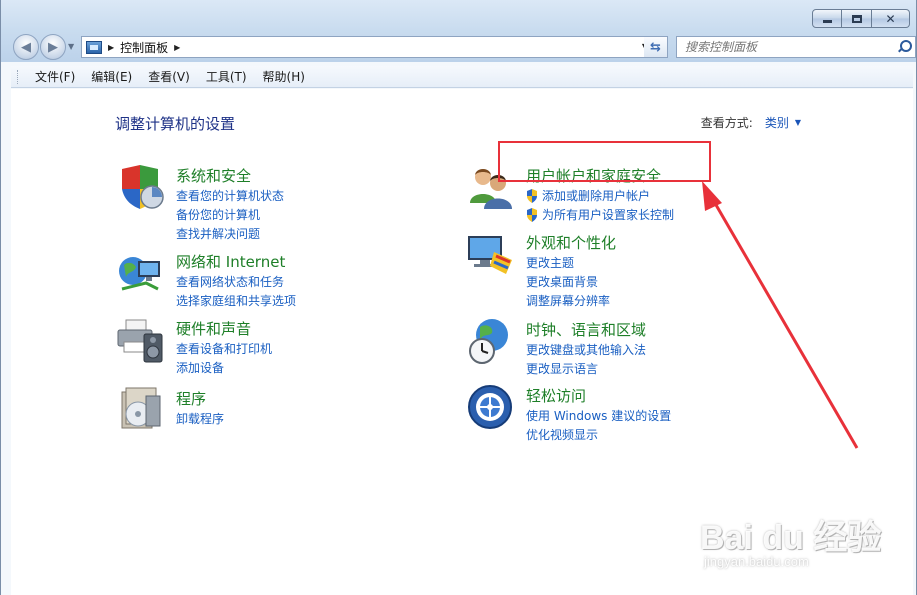 The image size is (917, 595). I want to click on category-links: 查看您的计算机状态 备份您的计算机 查找并解决问题, so click(230, 214).